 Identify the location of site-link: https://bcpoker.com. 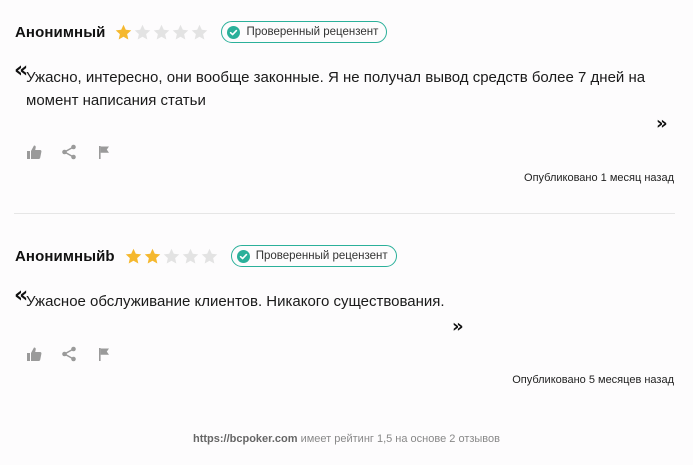
(245, 439).